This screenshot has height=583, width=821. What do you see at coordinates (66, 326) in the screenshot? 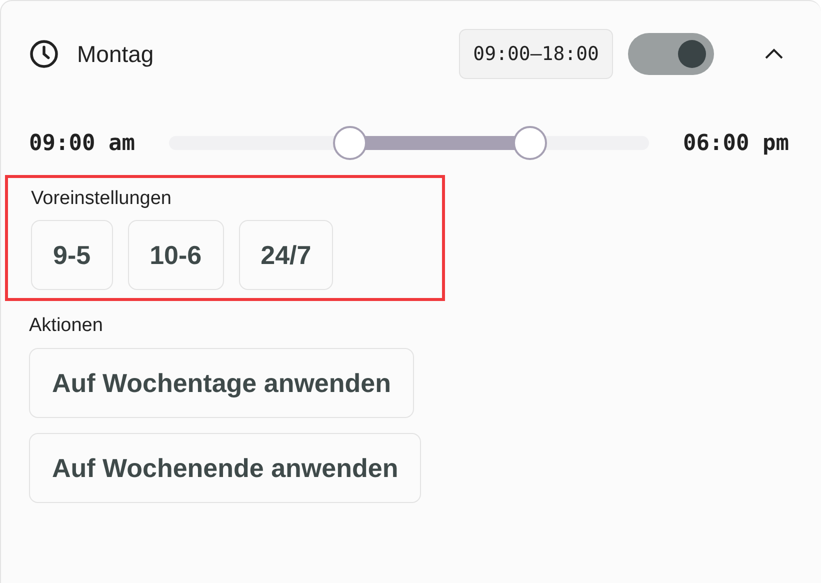
I see `section-label: Aktionen` at bounding box center [66, 326].